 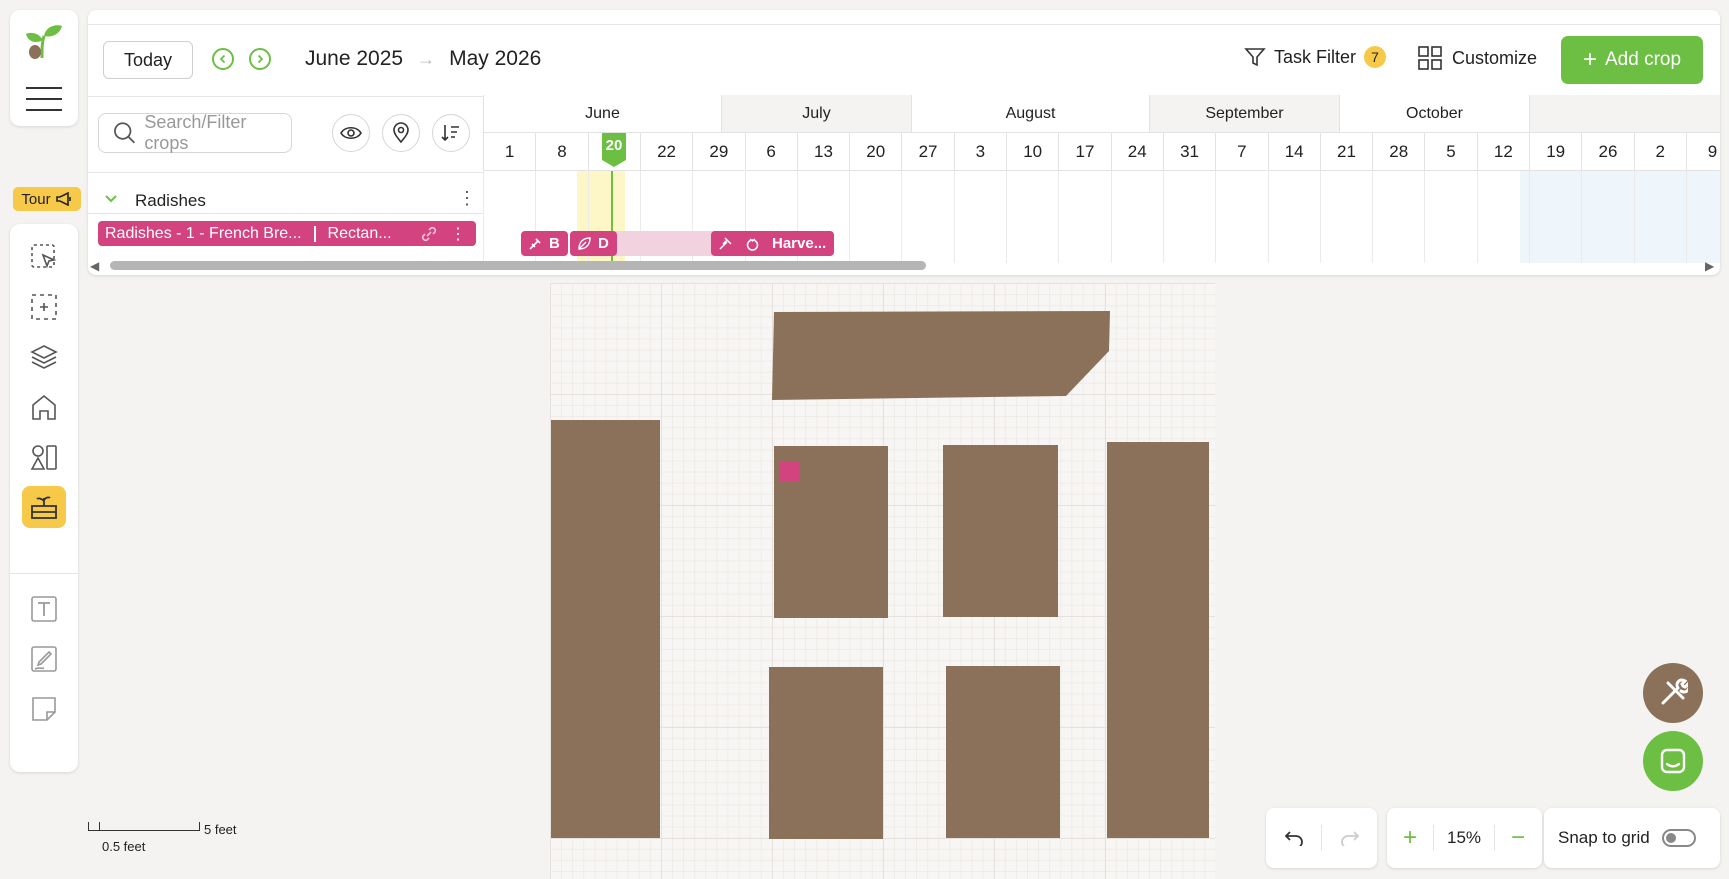 I want to click on bed-trapezoid, so click(x=941, y=355).